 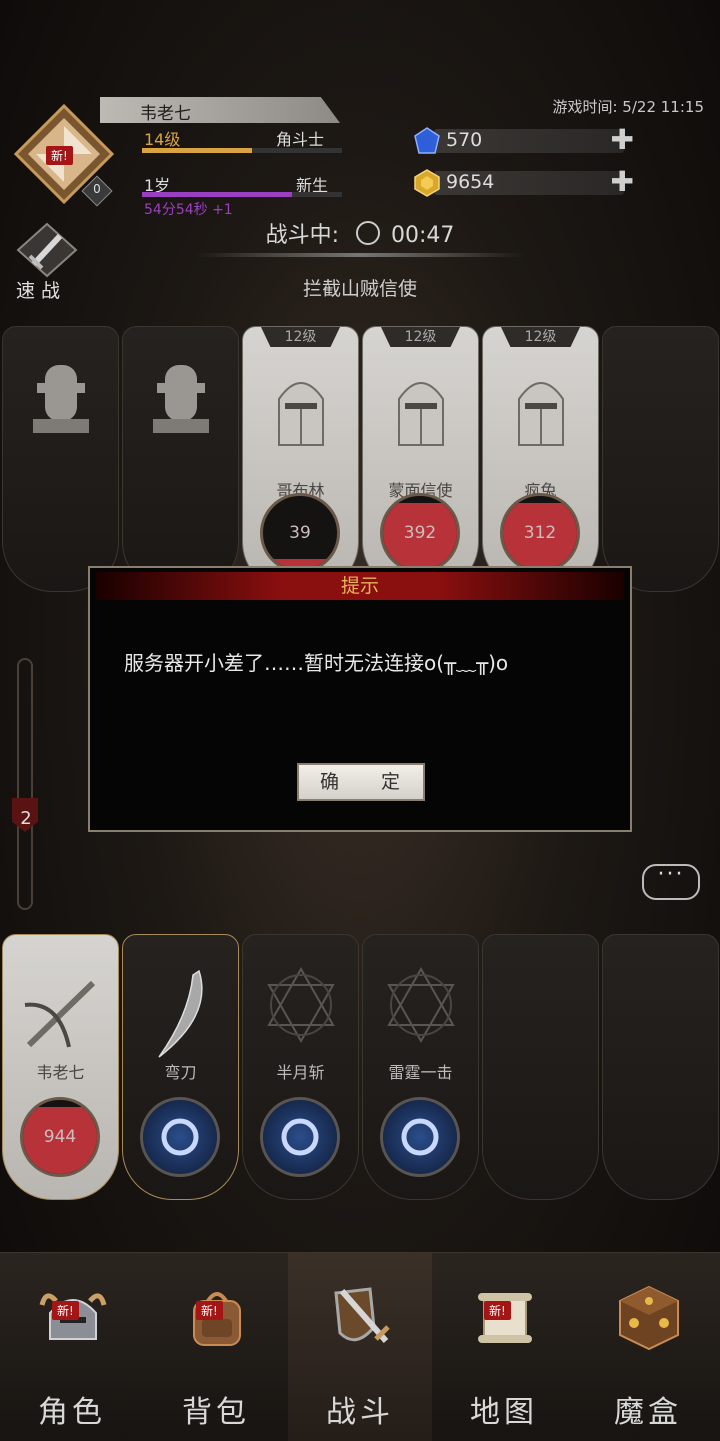 What do you see at coordinates (316, 663) in the screenshot?
I see `dialog-message: 服务器开小差了……暂时无法连接o(╥﹏╥)o` at bounding box center [316, 663].